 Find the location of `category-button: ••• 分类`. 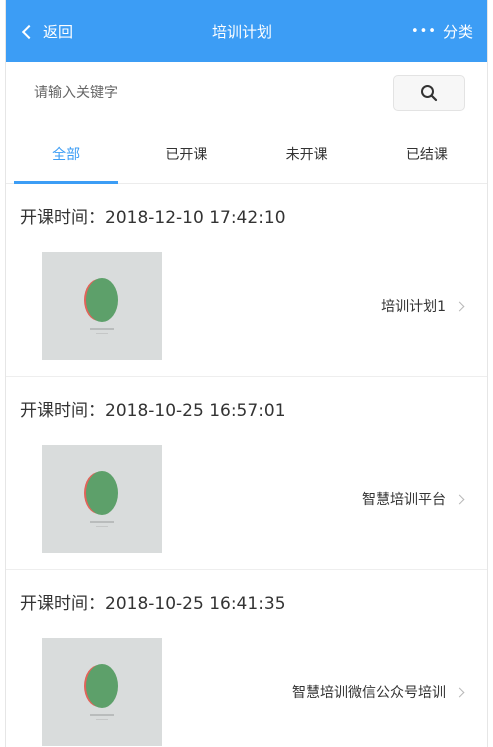

category-button: ••• 分类 is located at coordinates (442, 31).